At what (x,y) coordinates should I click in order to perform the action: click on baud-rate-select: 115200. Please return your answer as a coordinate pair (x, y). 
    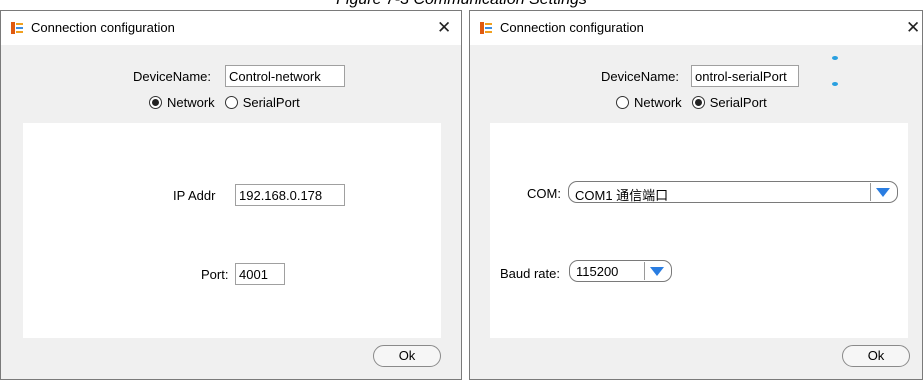
    Looking at the image, I should click on (620, 271).